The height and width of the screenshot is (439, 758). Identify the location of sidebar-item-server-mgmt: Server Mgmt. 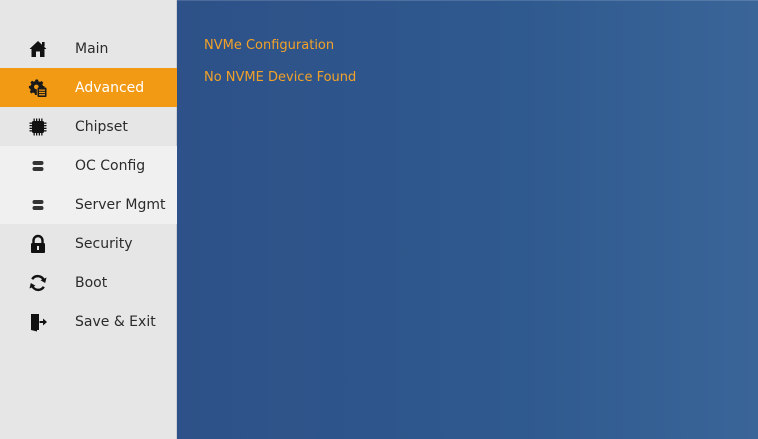
(88, 204).